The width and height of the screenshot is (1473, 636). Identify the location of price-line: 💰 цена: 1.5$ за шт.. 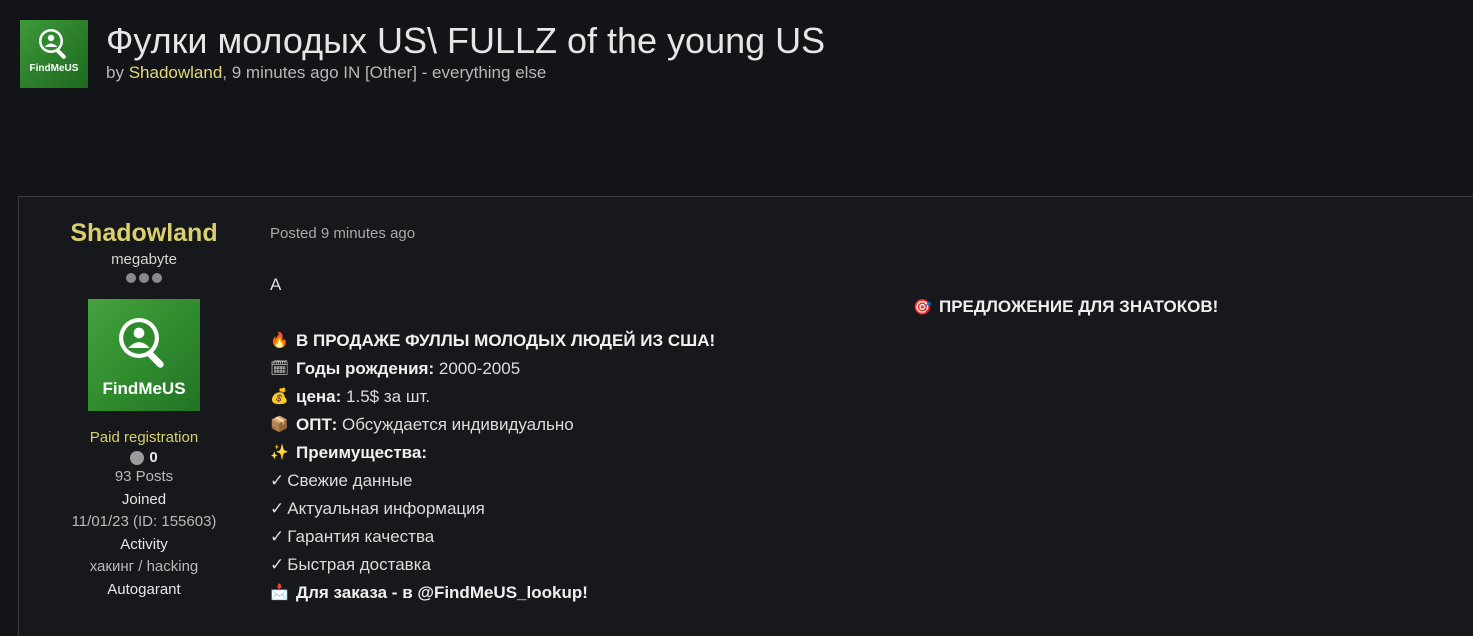
(492, 397).